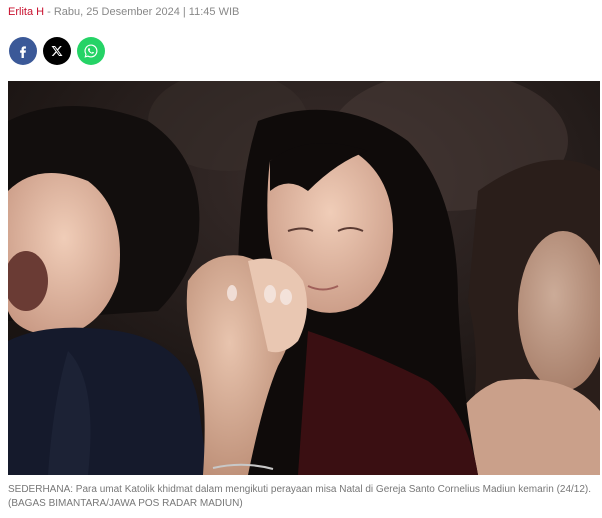 Image resolution: width=602 pixels, height=518 pixels. What do you see at coordinates (26, 12) in the screenshot?
I see `author-link: Erlita H` at bounding box center [26, 12].